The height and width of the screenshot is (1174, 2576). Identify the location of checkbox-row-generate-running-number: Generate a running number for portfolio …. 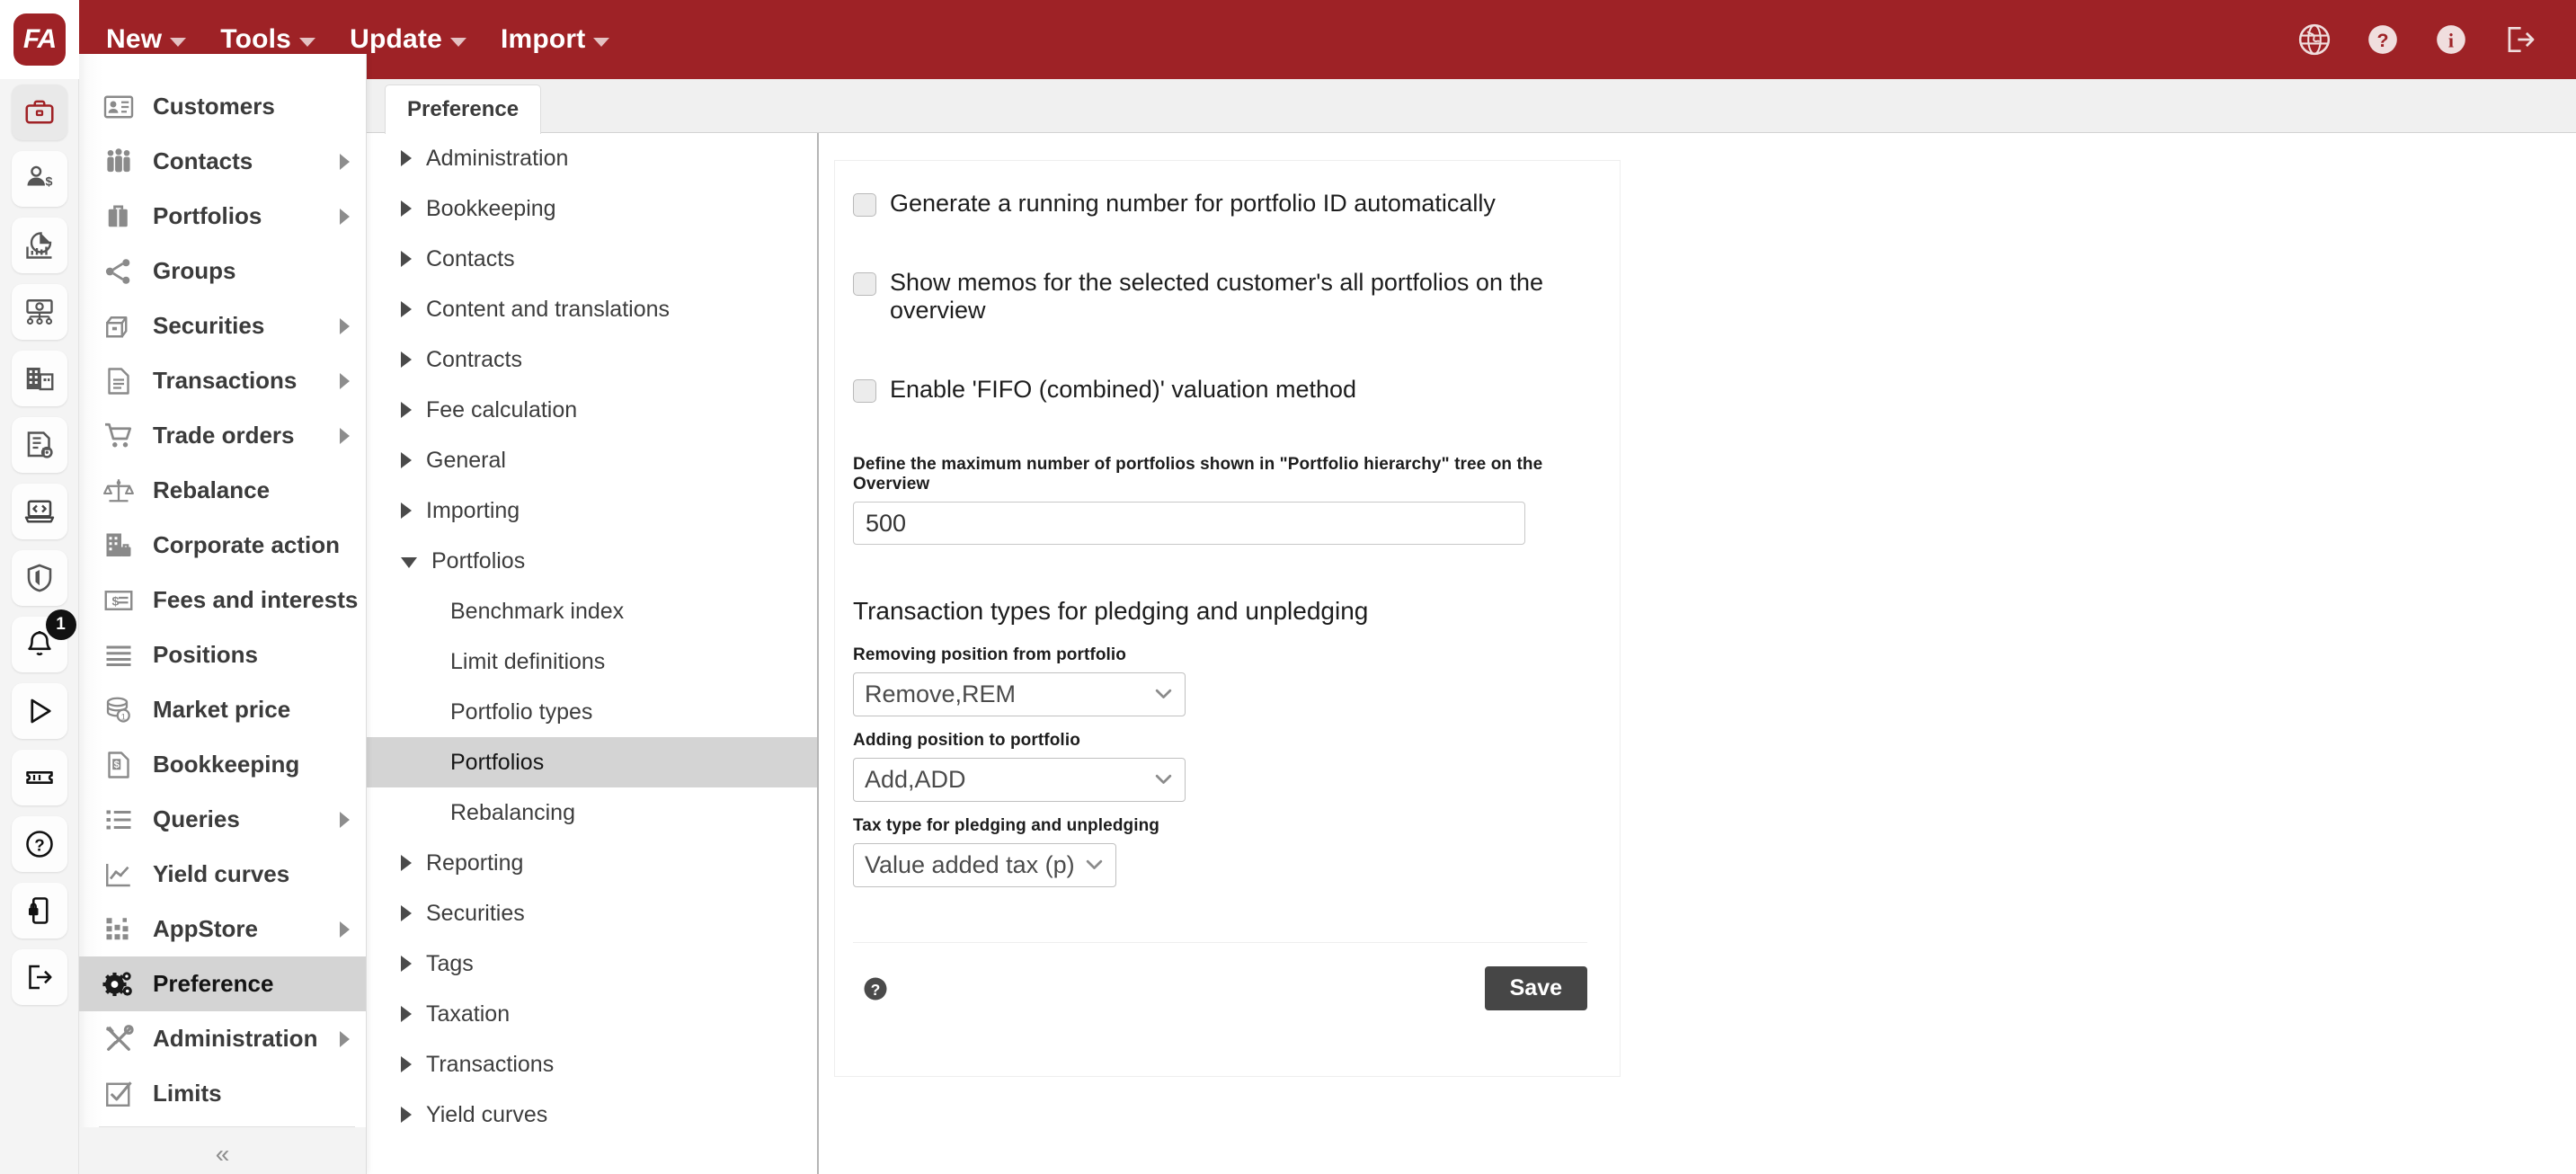
(1223, 204).